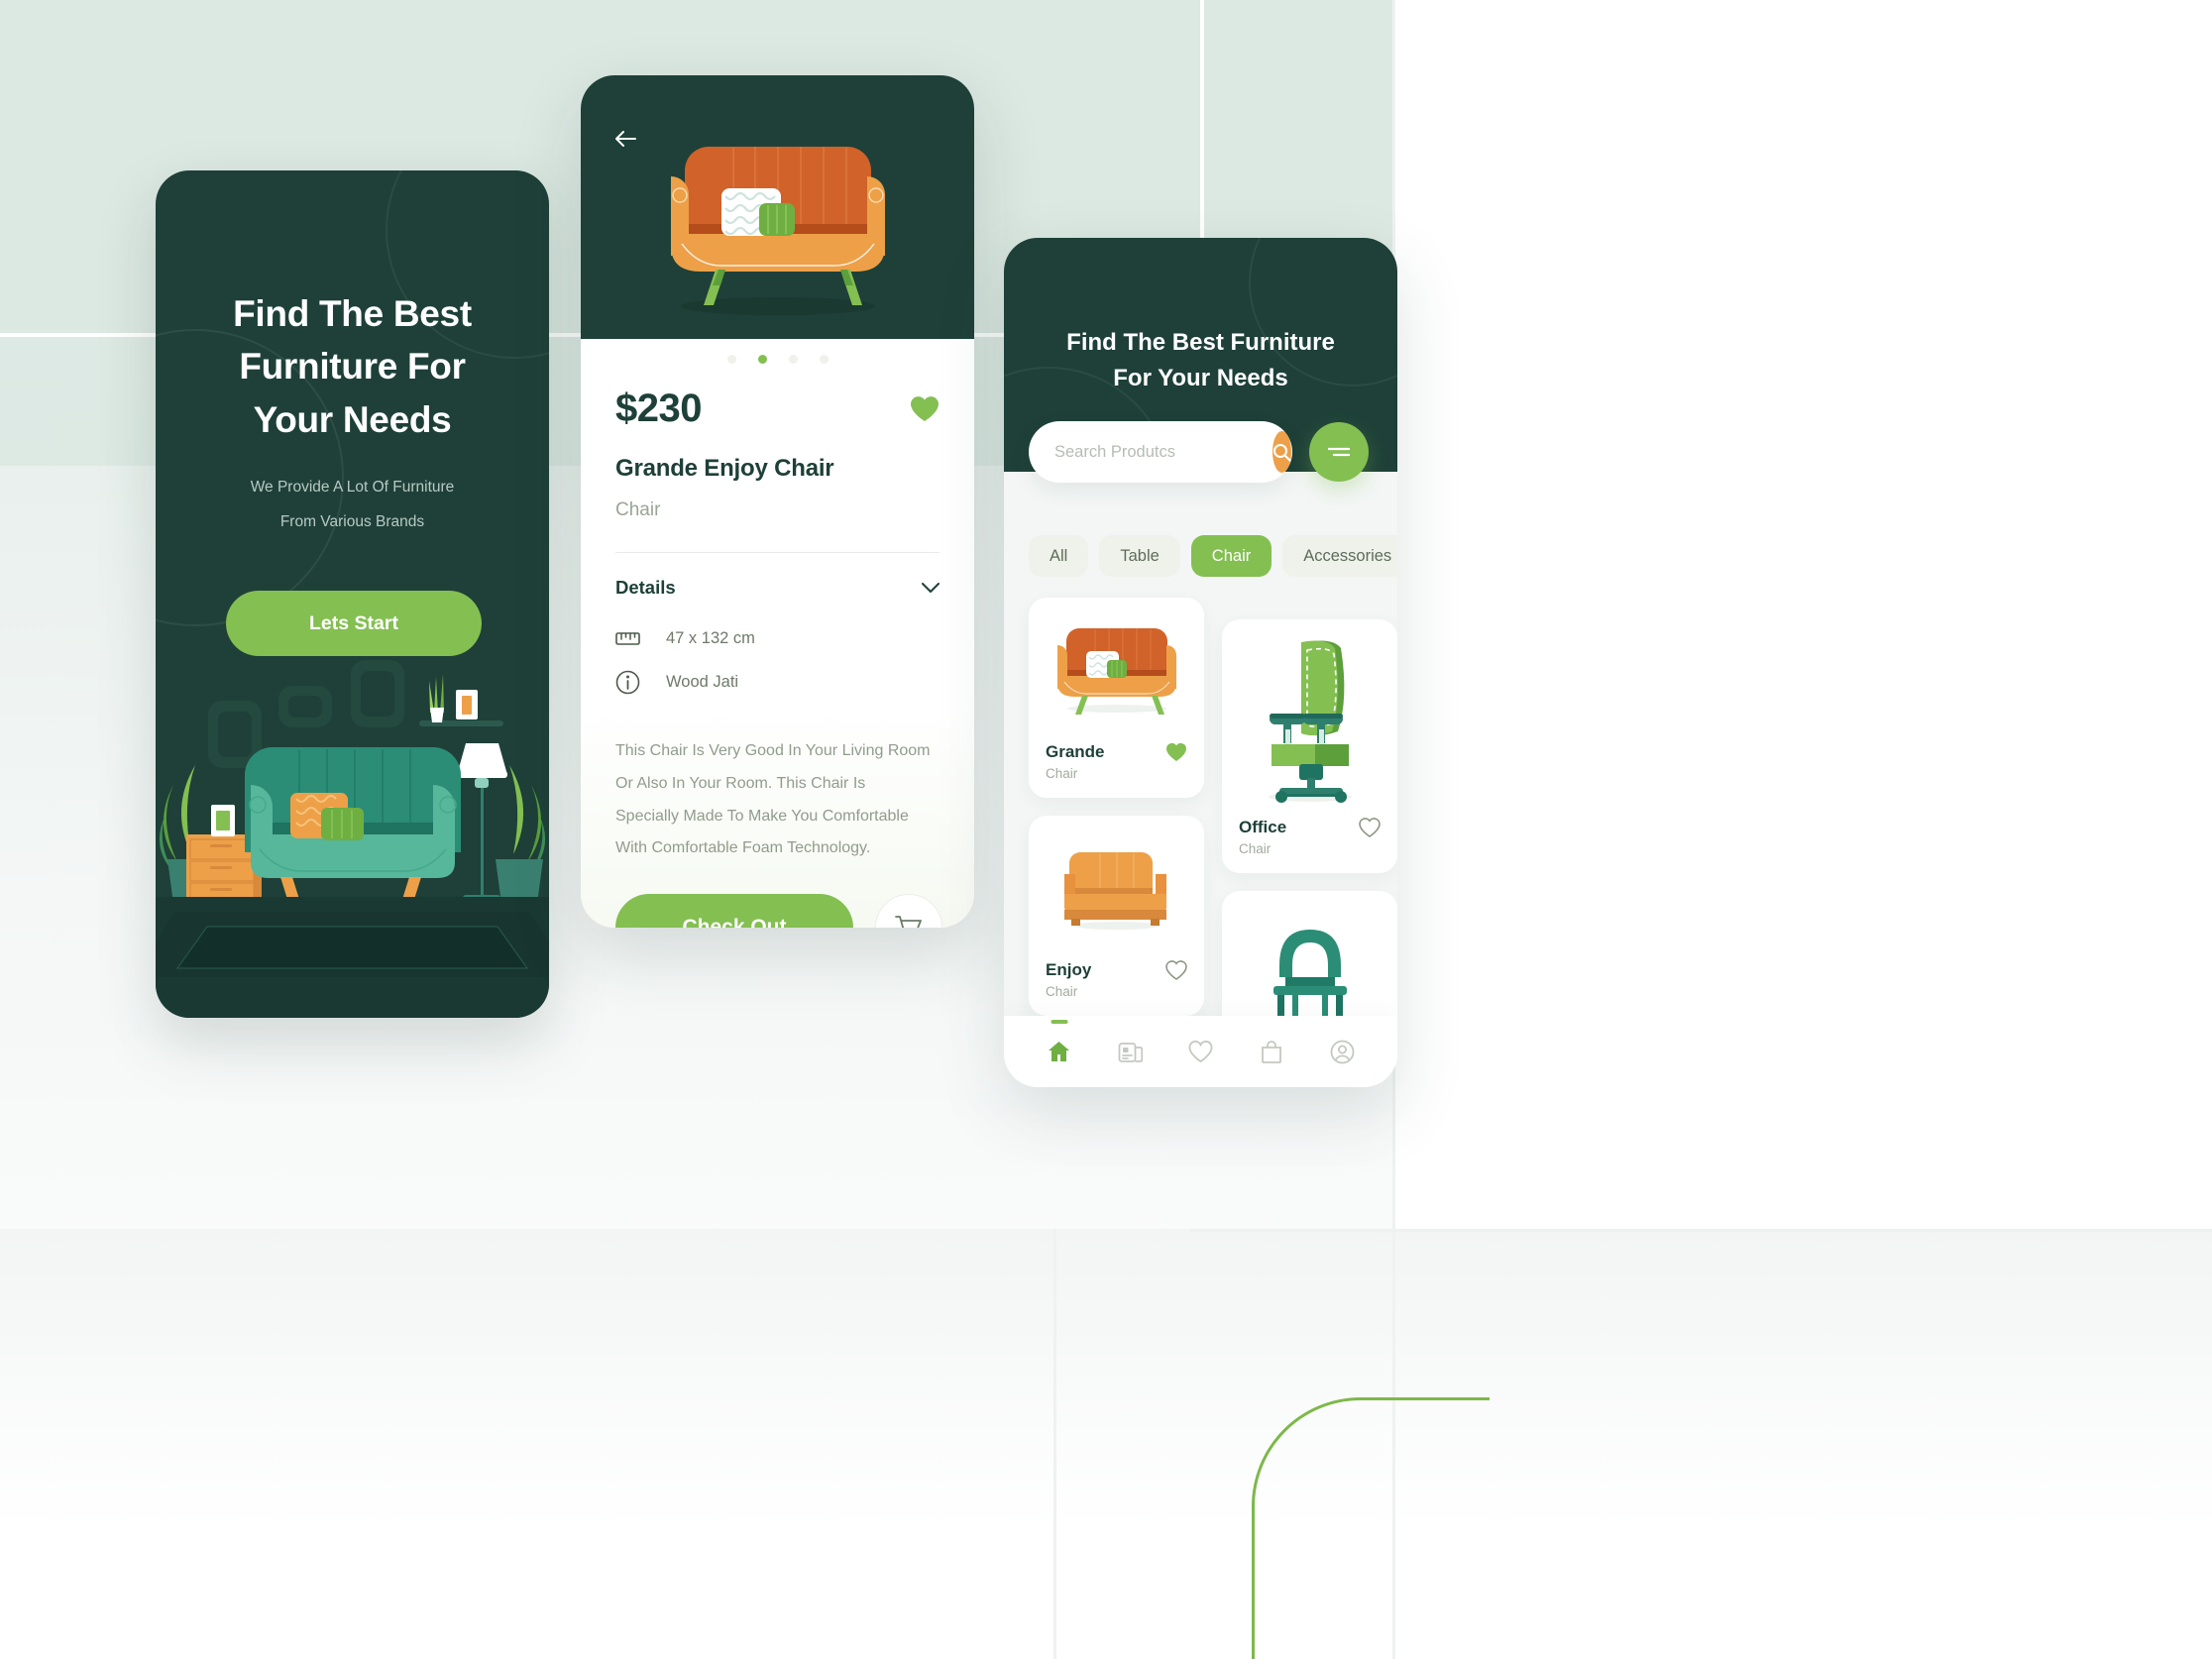 This screenshot has height=1659, width=2212. What do you see at coordinates (908, 922) in the screenshot?
I see `shopping-cart-icon` at bounding box center [908, 922].